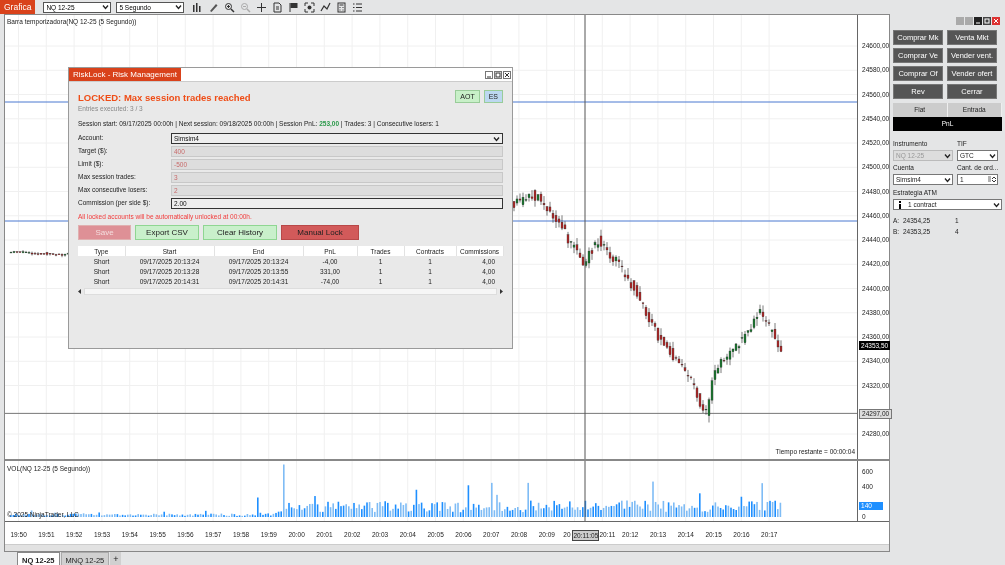  Describe the element at coordinates (164, 97) in the screenshot. I see `lock-status: LOCKED: Max session trades reached` at that location.